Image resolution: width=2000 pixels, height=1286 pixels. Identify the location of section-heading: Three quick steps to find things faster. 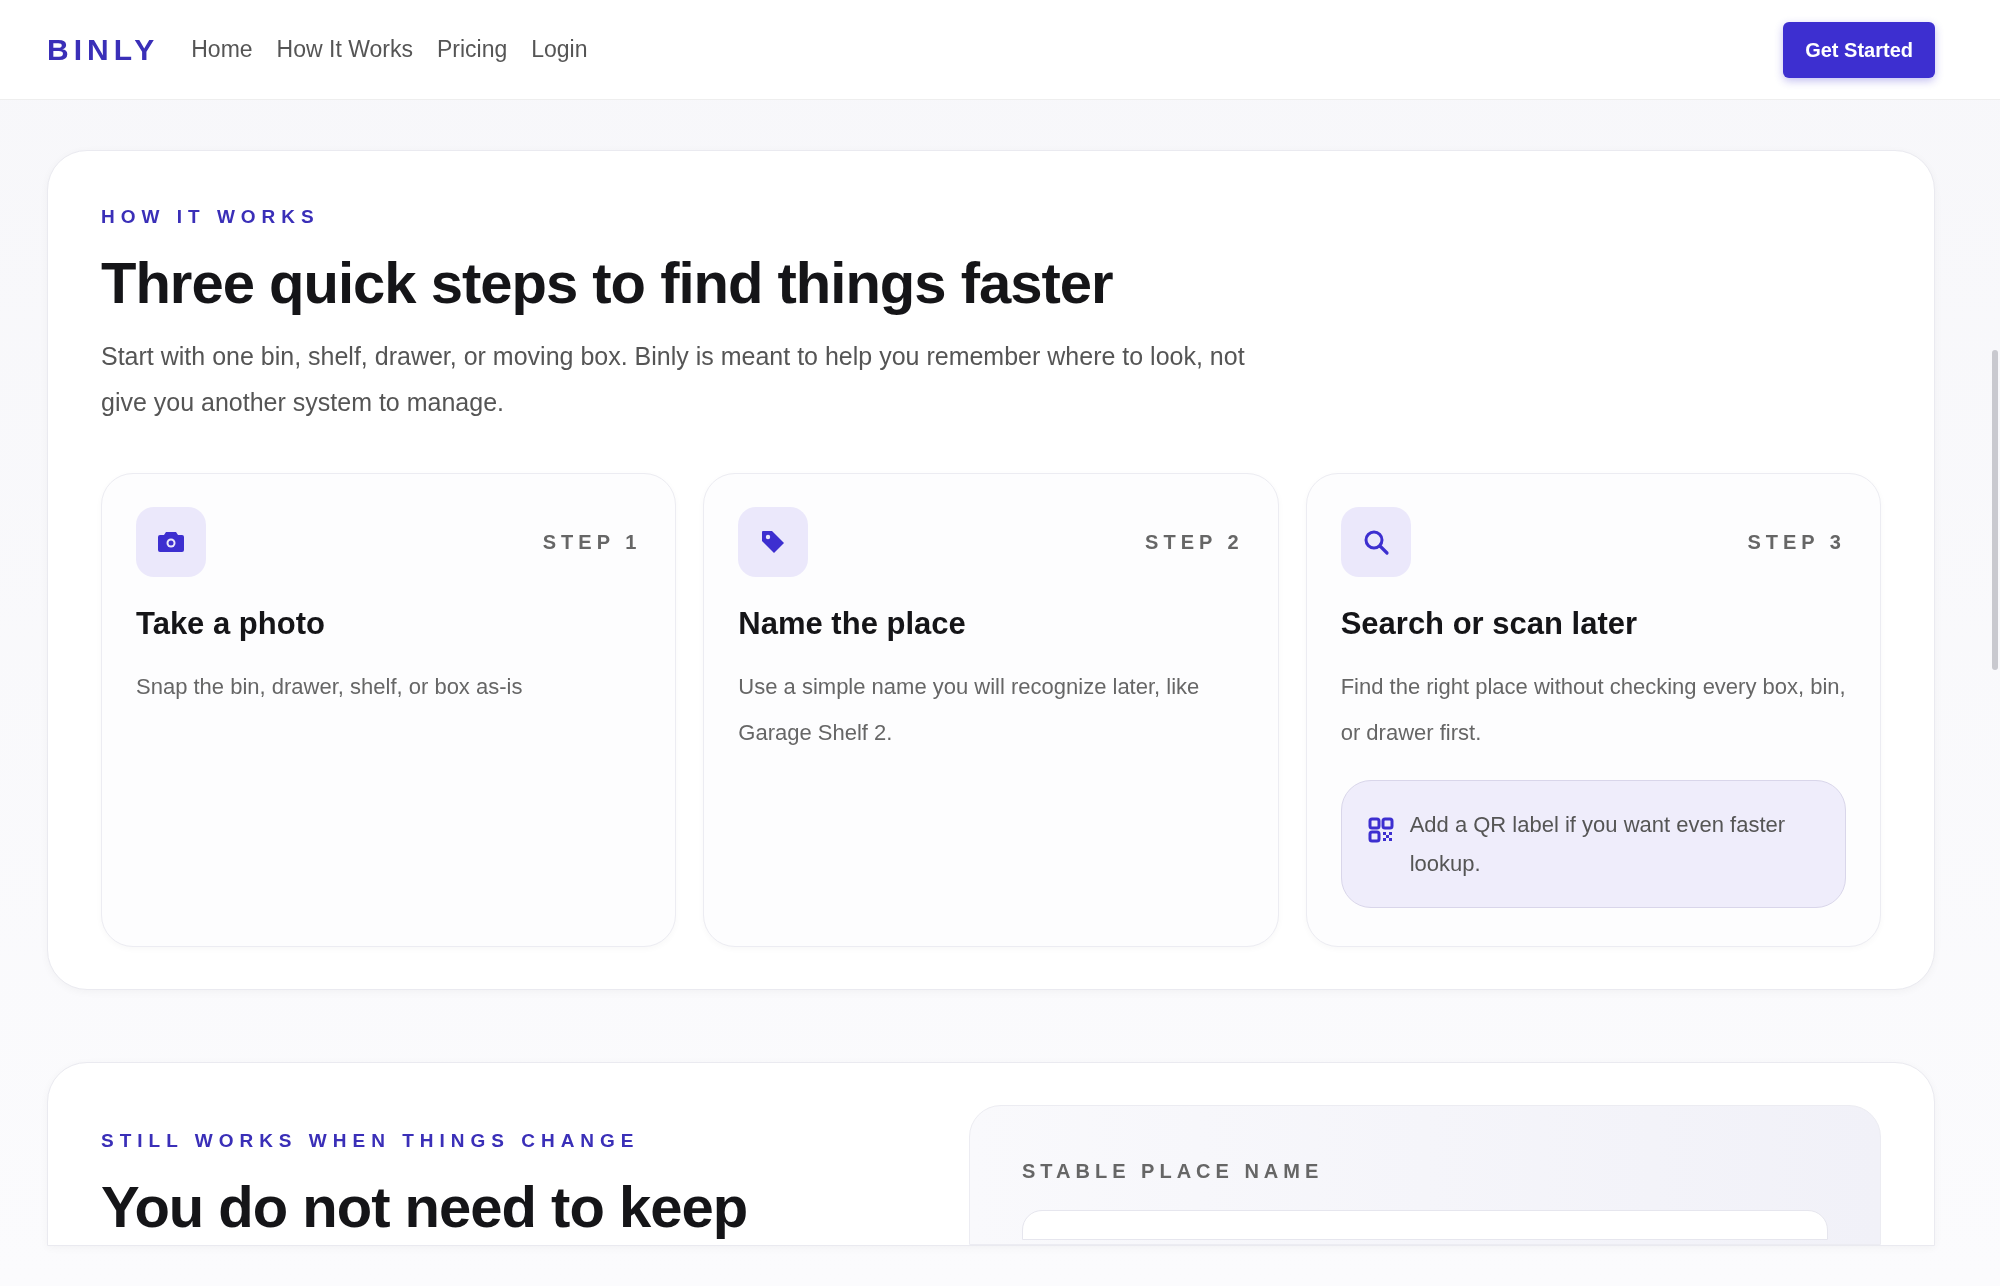
(607, 282).